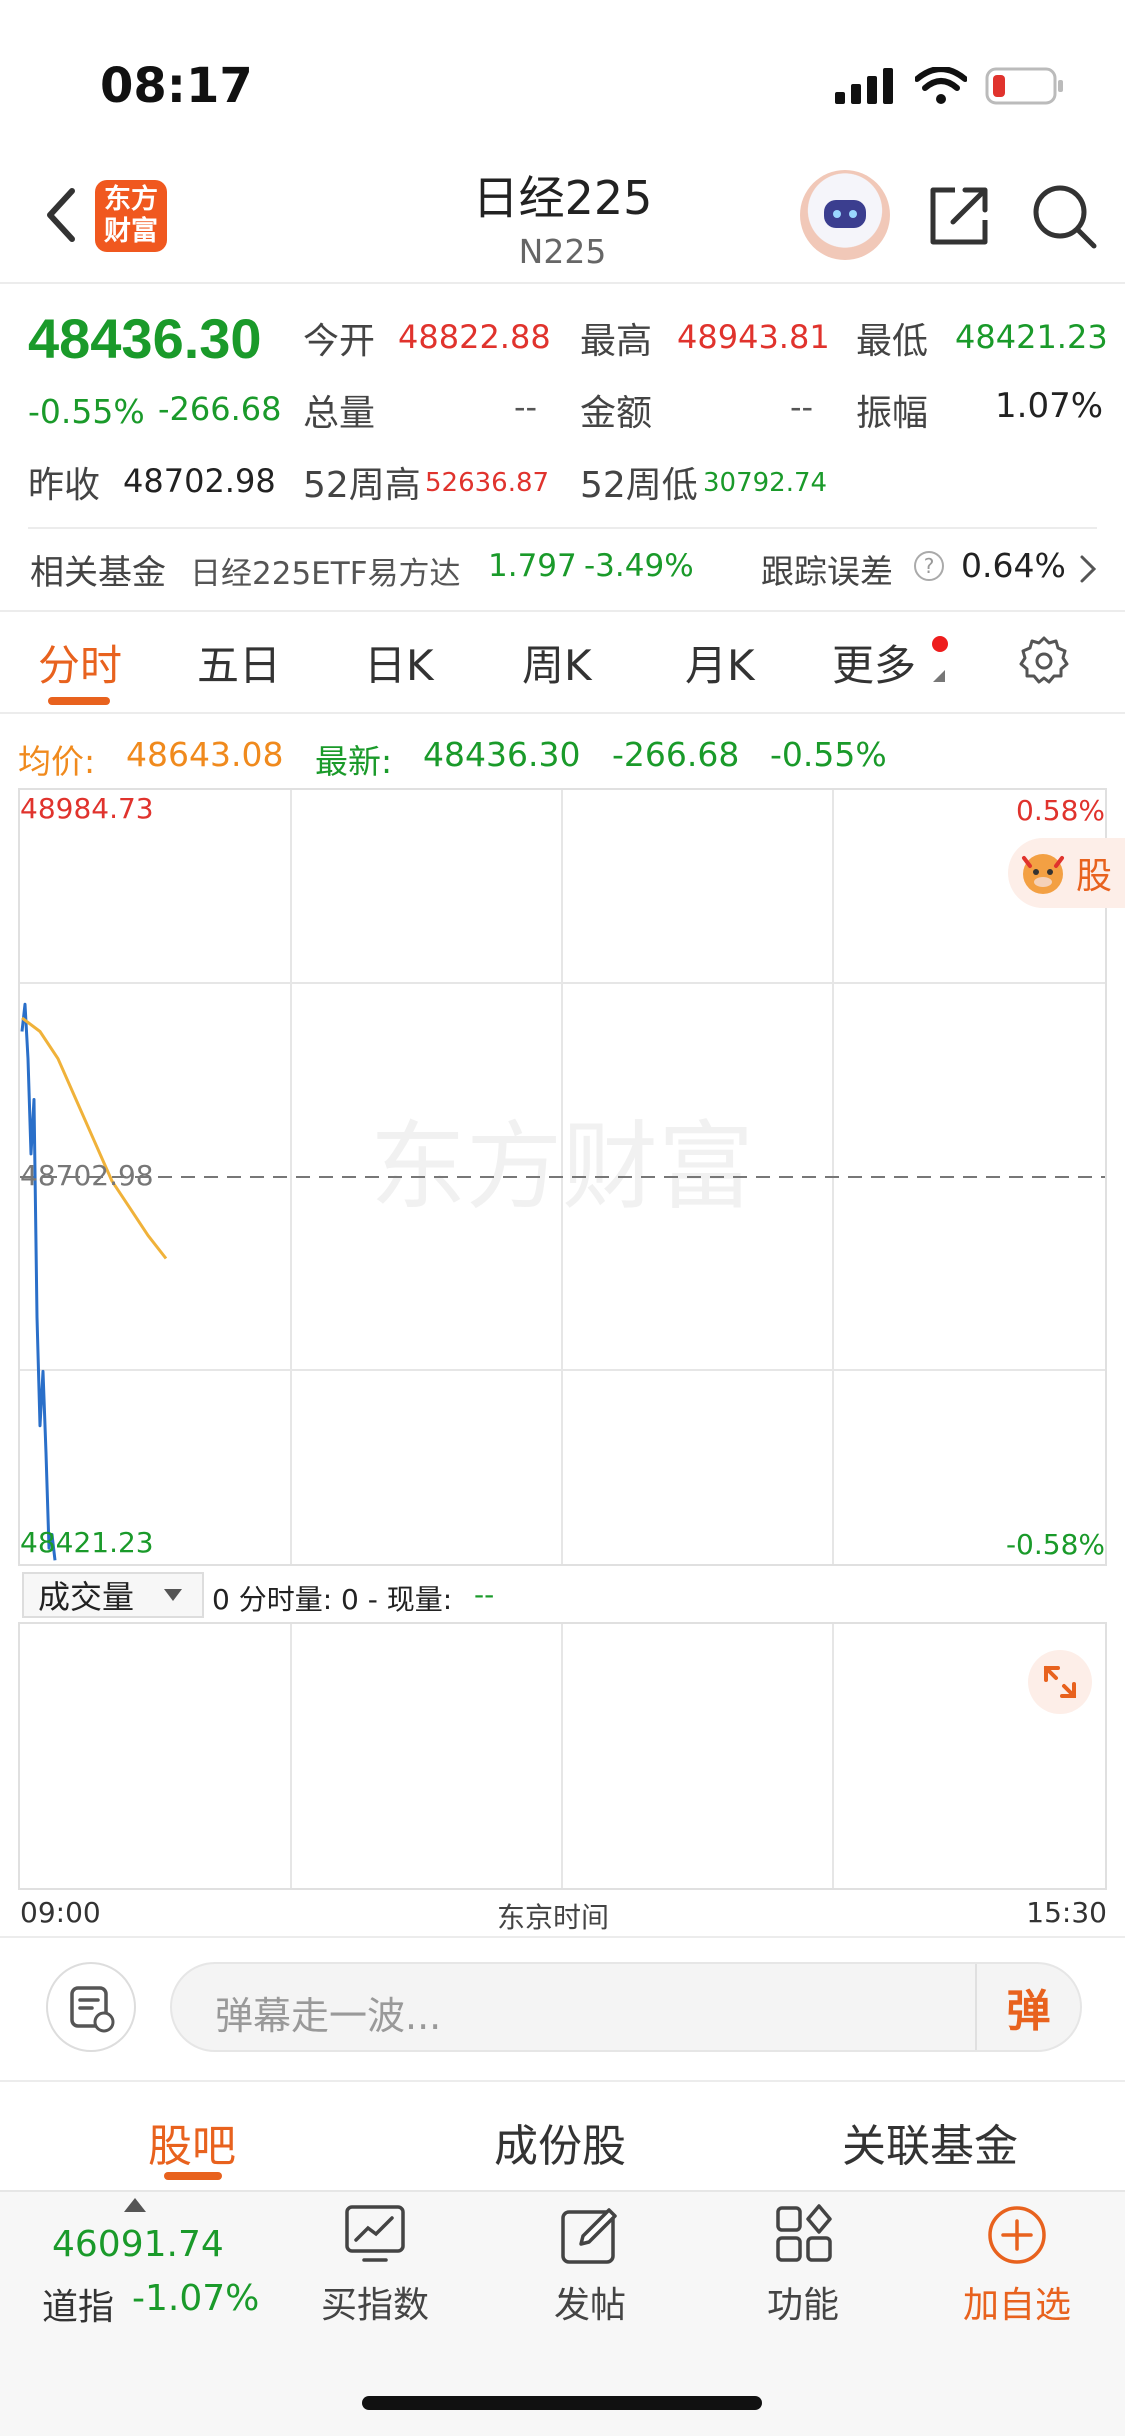  What do you see at coordinates (375, 2233) in the screenshot?
I see `trend-chart-icon` at bounding box center [375, 2233].